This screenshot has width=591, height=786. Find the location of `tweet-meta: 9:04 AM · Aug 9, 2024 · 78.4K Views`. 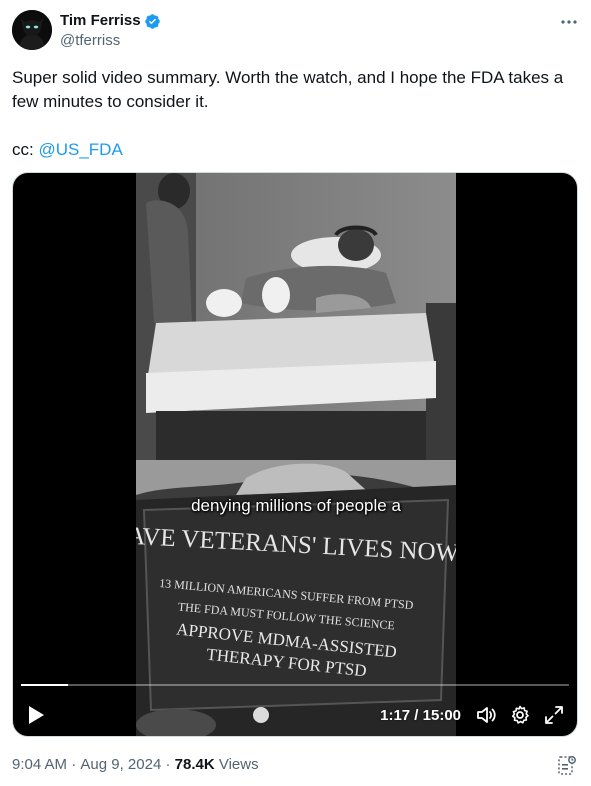

tweet-meta: 9:04 AM · Aug 9, 2024 · 78.4K Views is located at coordinates (135, 765).